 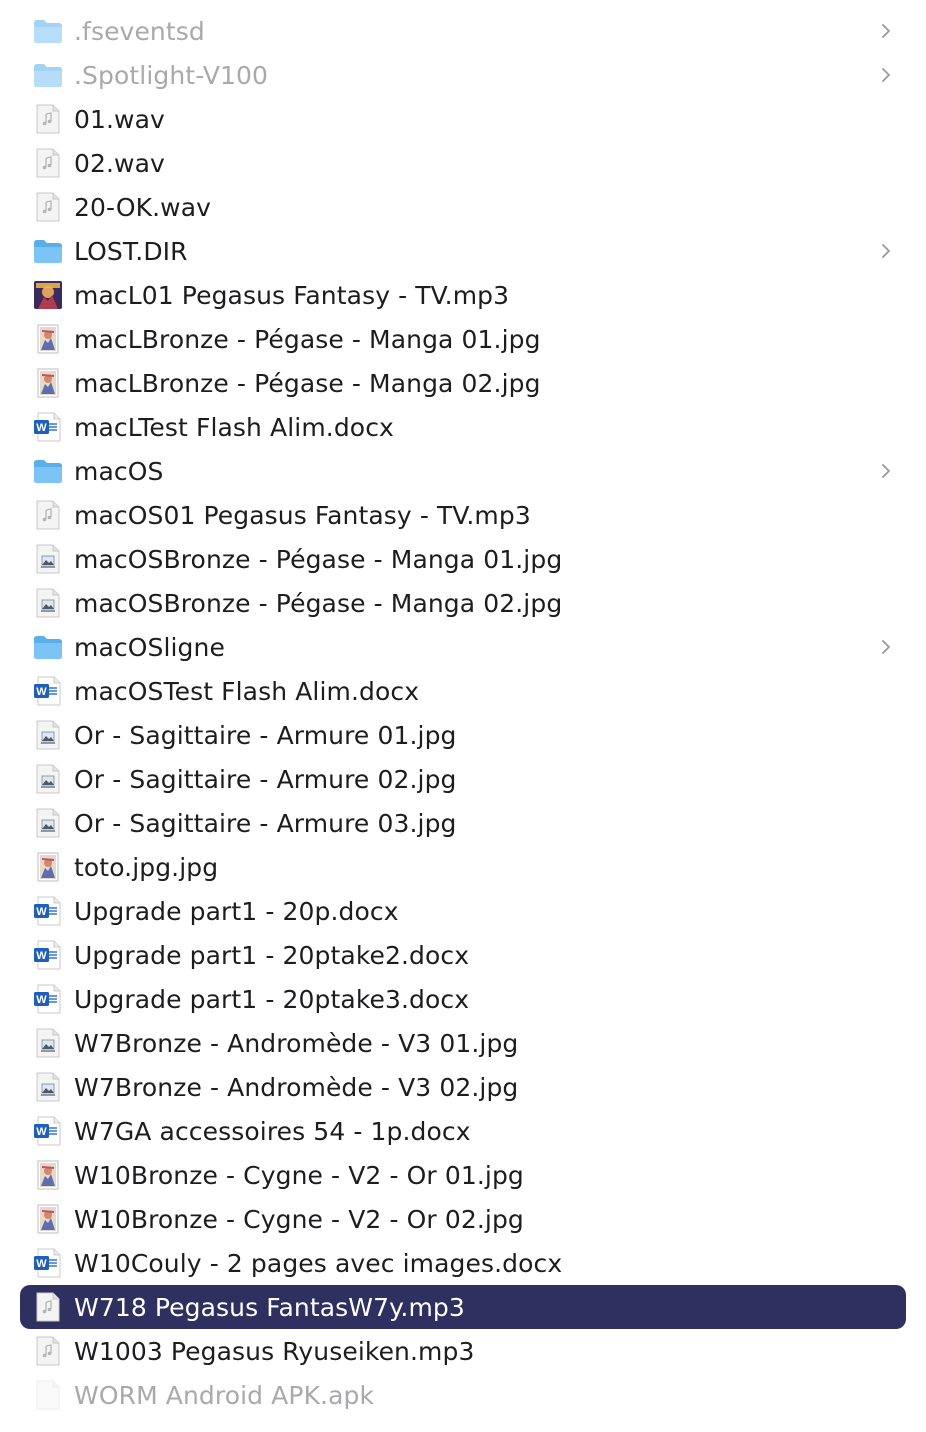 What do you see at coordinates (318, 603) in the screenshot?
I see `file-name: macOSBronze - Pégase - Manga 02.jpg` at bounding box center [318, 603].